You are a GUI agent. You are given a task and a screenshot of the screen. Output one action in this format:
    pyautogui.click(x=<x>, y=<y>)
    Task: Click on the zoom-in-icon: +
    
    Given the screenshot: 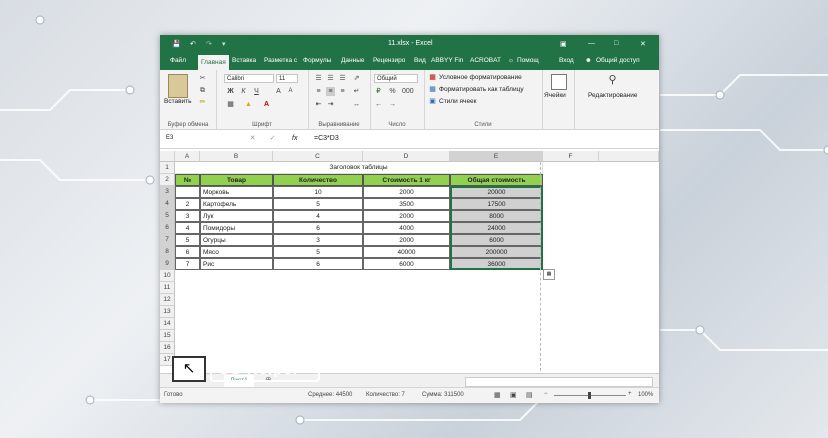 What is the action you would take?
    pyautogui.click(x=630, y=394)
    